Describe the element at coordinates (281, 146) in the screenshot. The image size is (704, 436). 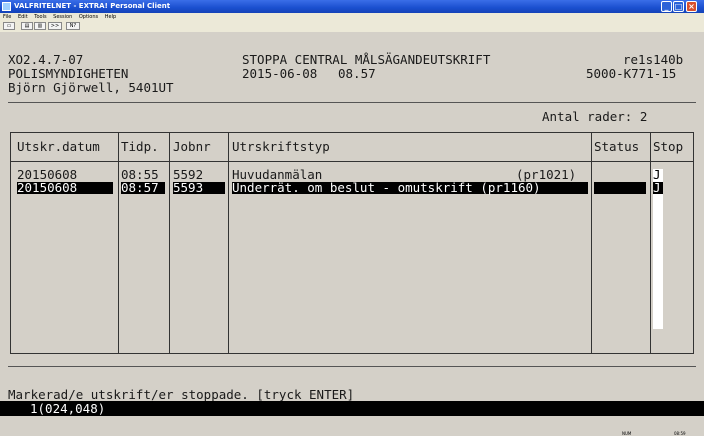
I see `col-header-typ: Utrskriftstyp` at that location.